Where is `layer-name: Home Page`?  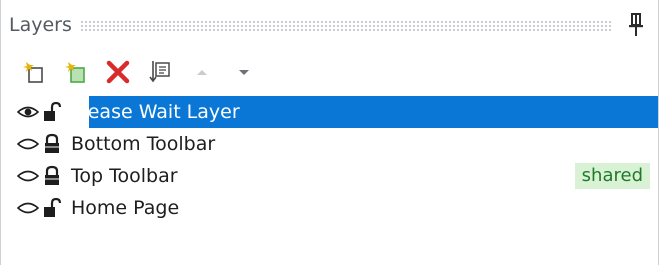
layer-name: Home Page is located at coordinates (125, 208).